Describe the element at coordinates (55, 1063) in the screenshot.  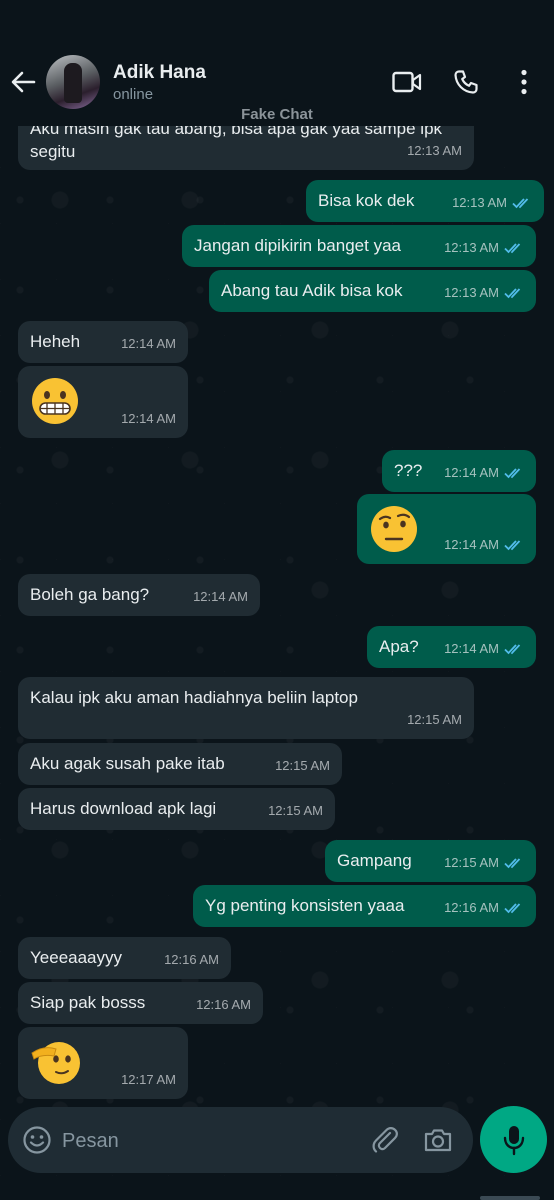
I see `saluting-face-icon` at that location.